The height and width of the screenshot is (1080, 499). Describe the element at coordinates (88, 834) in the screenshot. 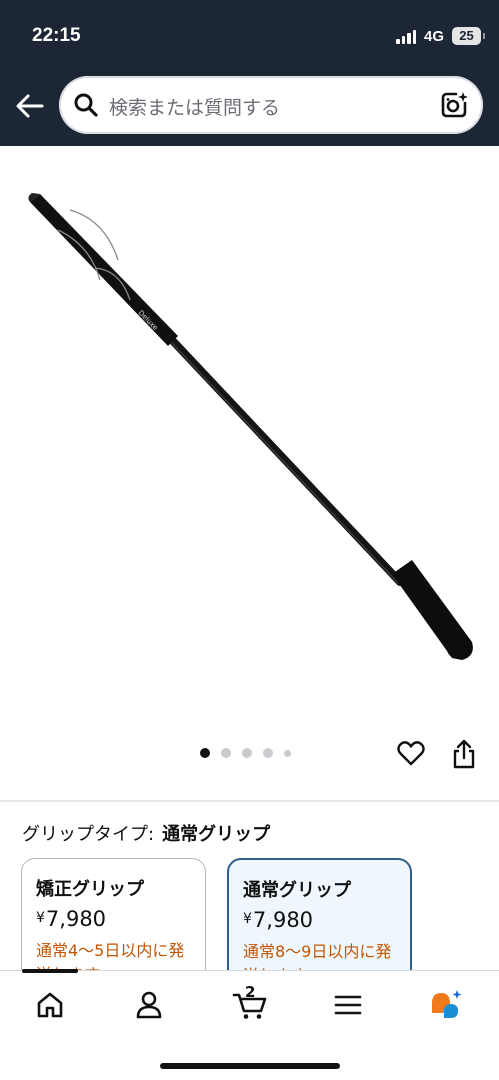

I see `variation-label: グリップタイプ:` at that location.